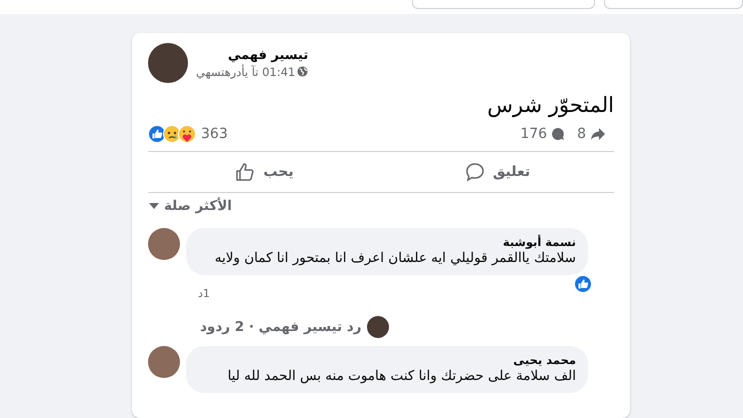 This screenshot has width=743, height=418. Describe the element at coordinates (264, 172) in the screenshot. I see `like-button: يحب` at that location.